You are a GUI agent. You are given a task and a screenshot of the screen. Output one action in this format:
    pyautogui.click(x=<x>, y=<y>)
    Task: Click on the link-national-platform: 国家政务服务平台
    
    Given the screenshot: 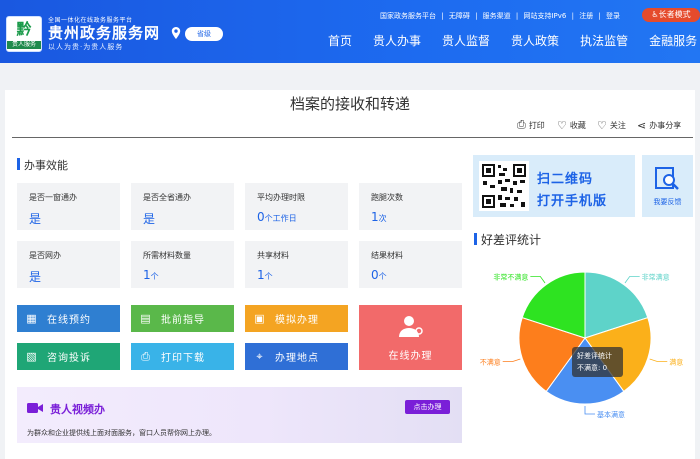 What is the action you would take?
    pyautogui.click(x=408, y=16)
    